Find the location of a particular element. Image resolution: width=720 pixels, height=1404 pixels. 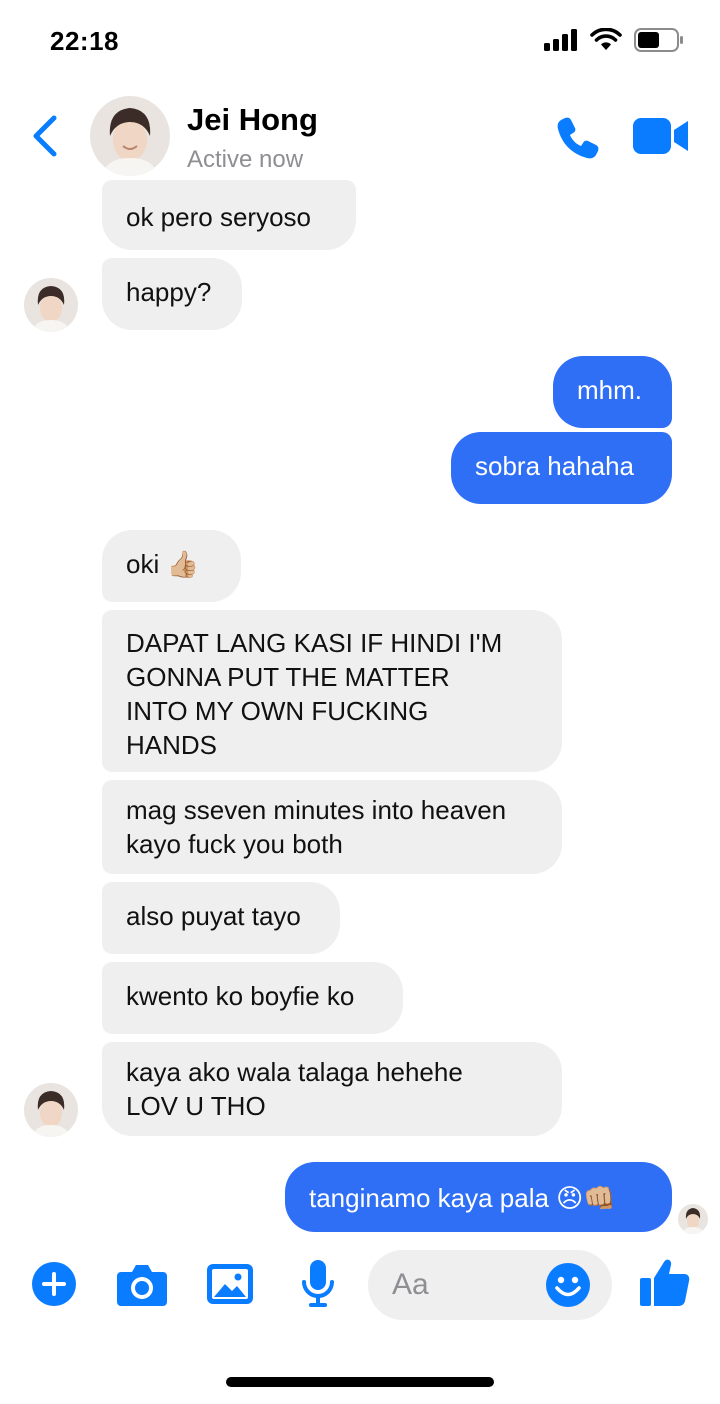

back-chevron-icon is located at coordinates (46, 136).